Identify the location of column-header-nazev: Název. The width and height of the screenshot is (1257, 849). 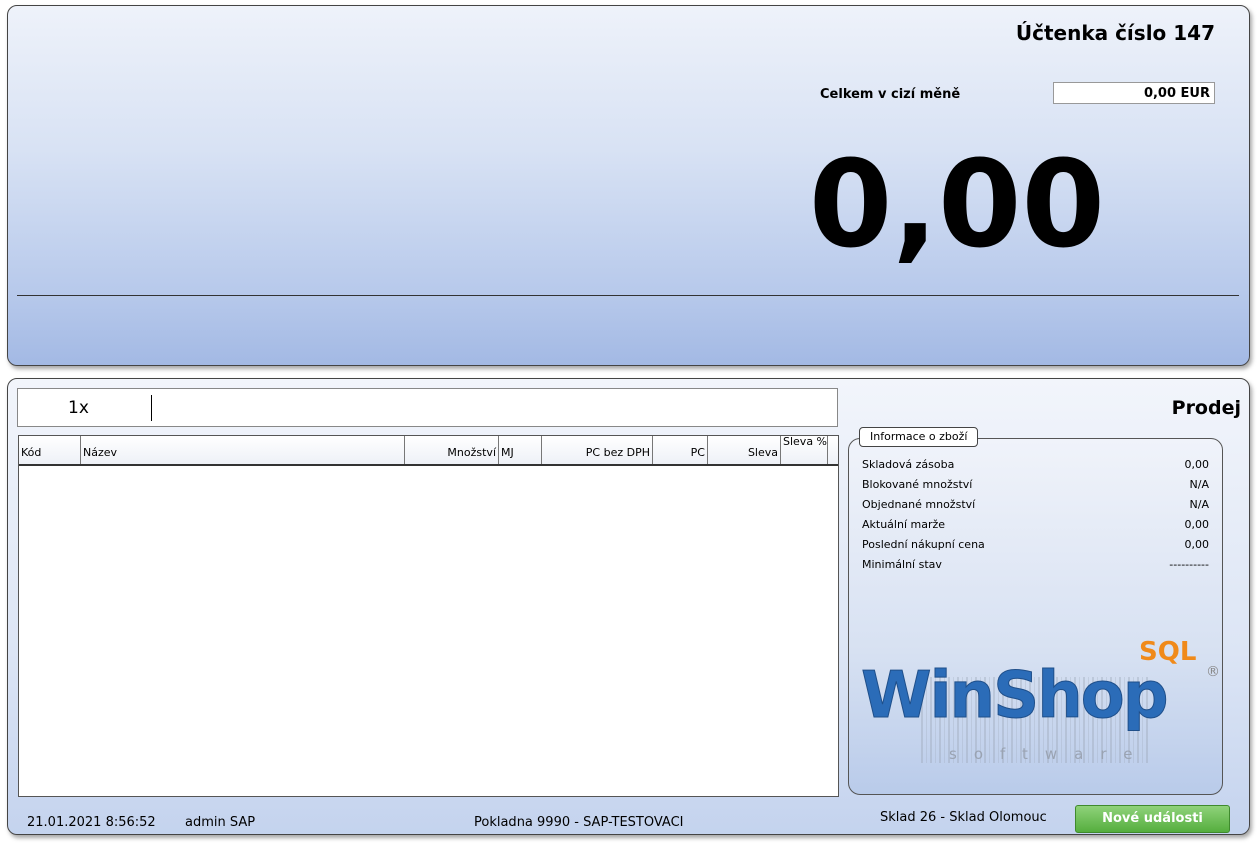
(243, 450).